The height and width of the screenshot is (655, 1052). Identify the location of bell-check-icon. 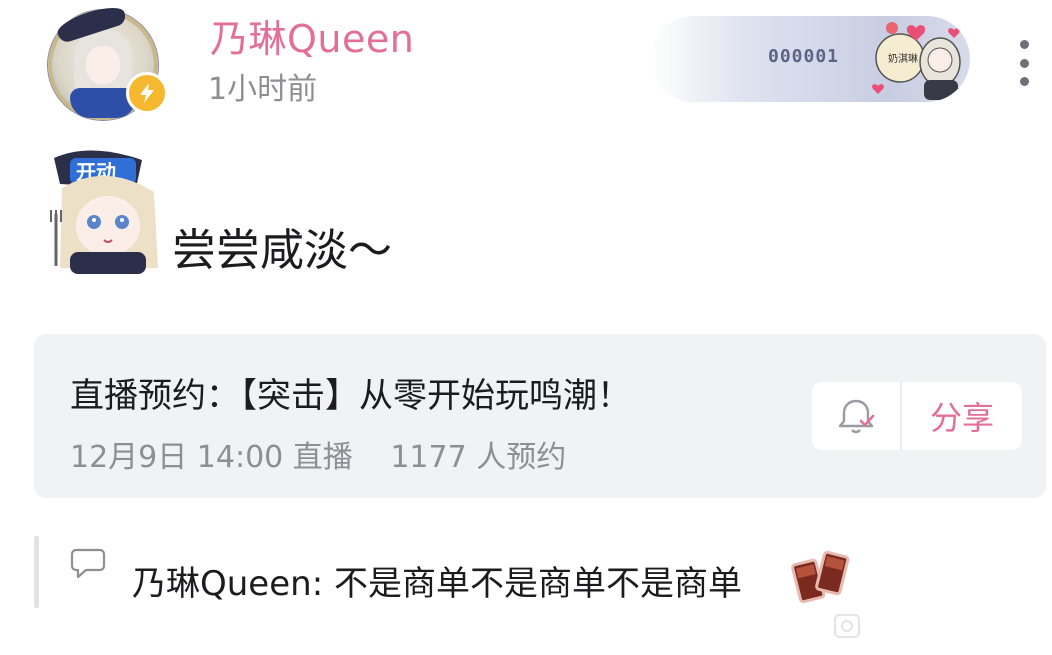
(856, 416).